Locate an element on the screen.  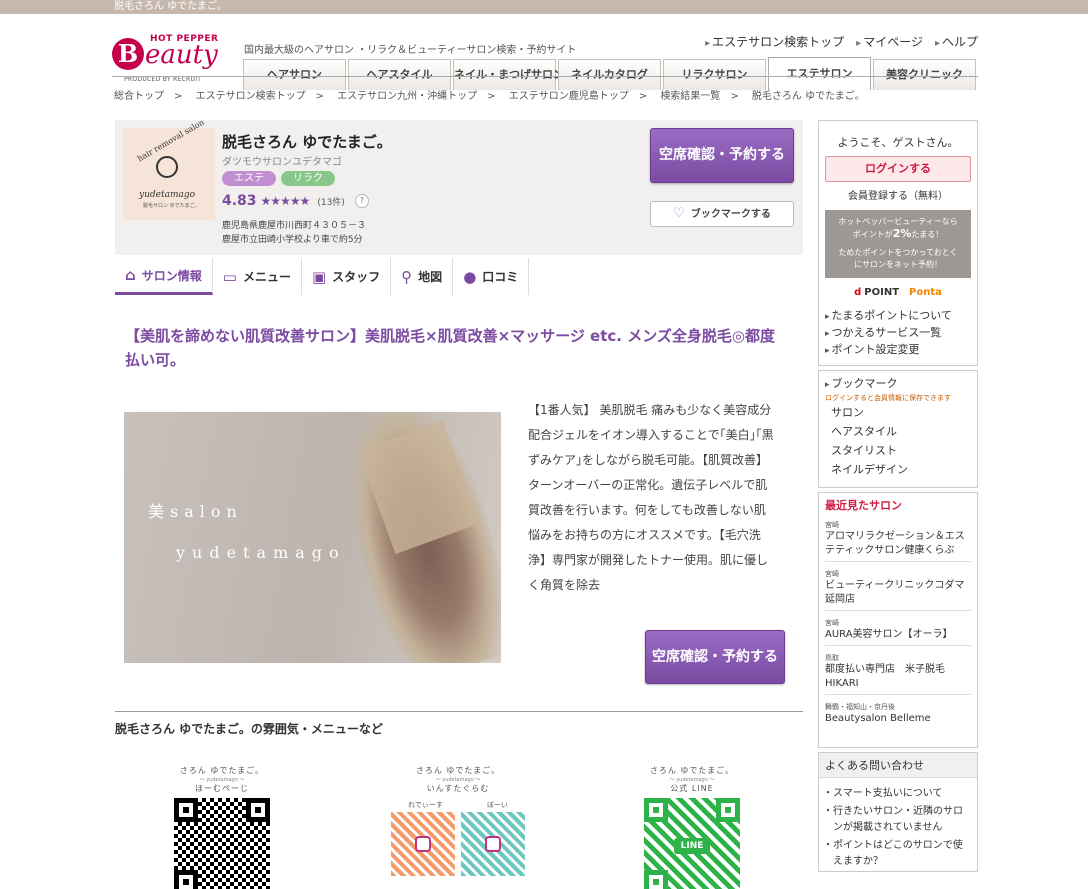
qr-caption-salon: さろん ゆでたまご。 is located at coordinates (458, 770).